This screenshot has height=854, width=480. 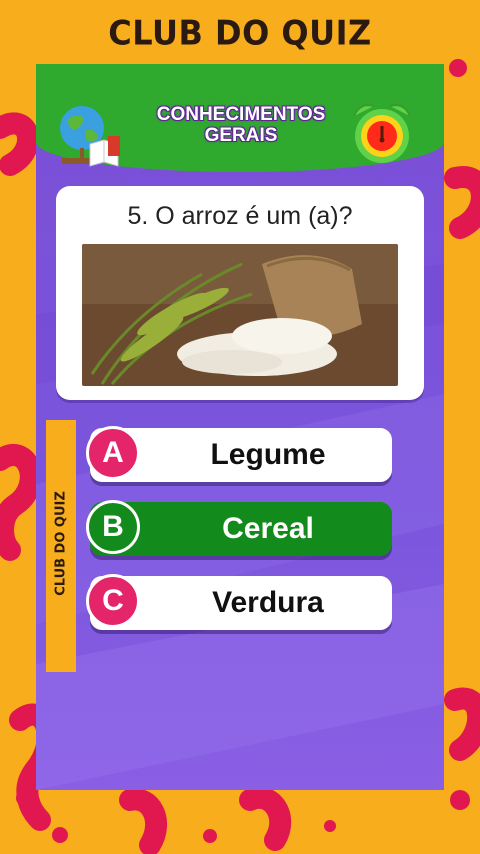 I want to click on answer-option-b: B Cereal, so click(x=239, y=528).